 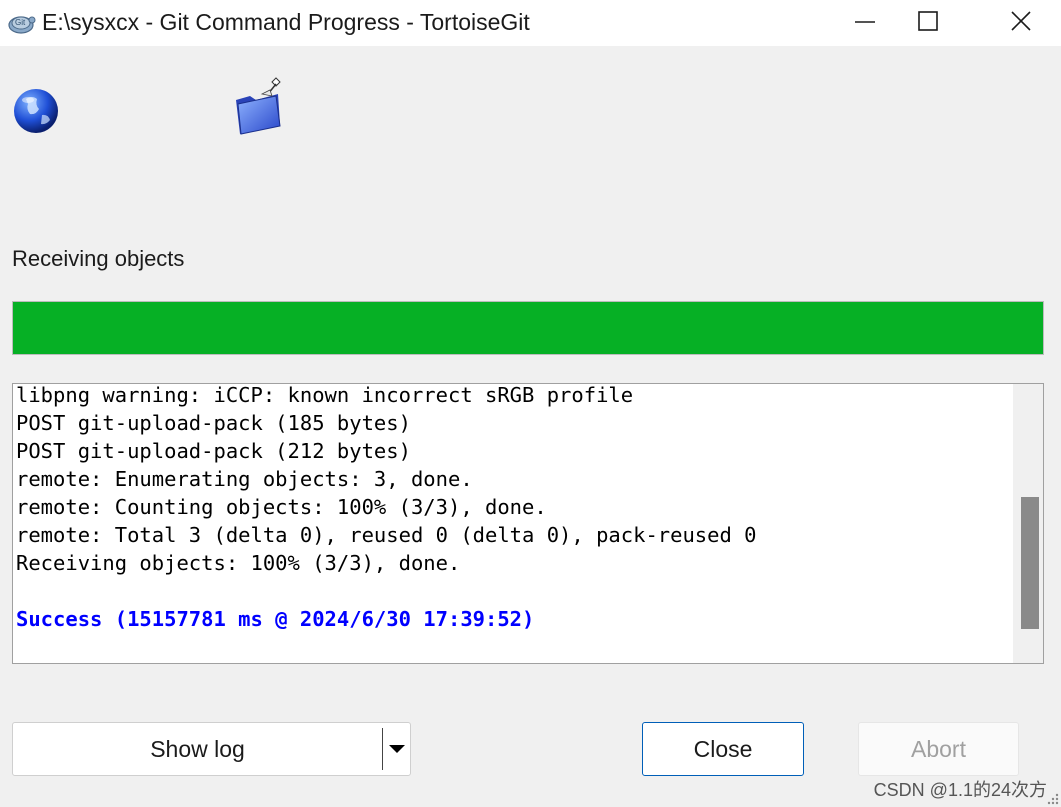 I want to click on progress-bar, so click(x=528, y=328).